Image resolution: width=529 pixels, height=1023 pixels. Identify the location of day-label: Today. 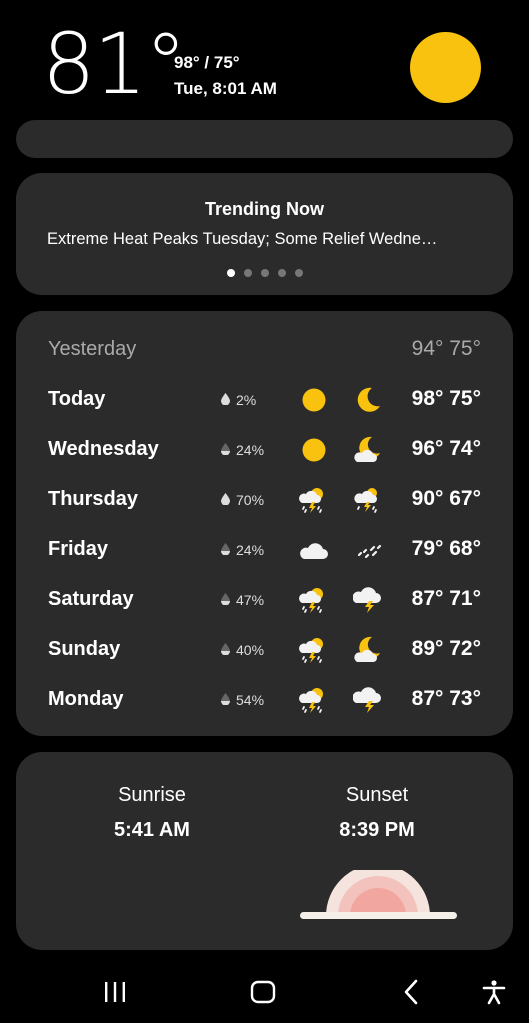
(77, 399).